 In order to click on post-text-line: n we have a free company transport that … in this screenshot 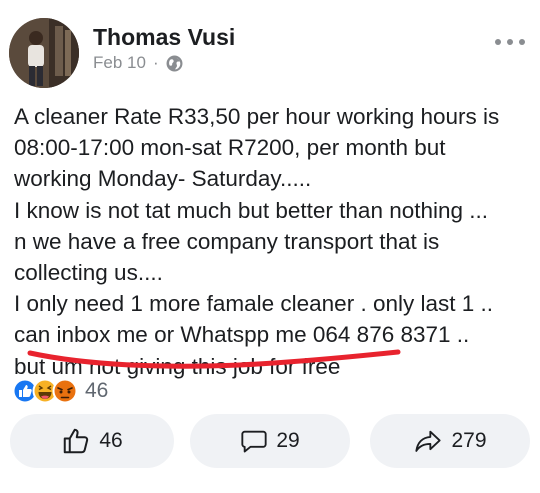, I will do `click(227, 241)`.